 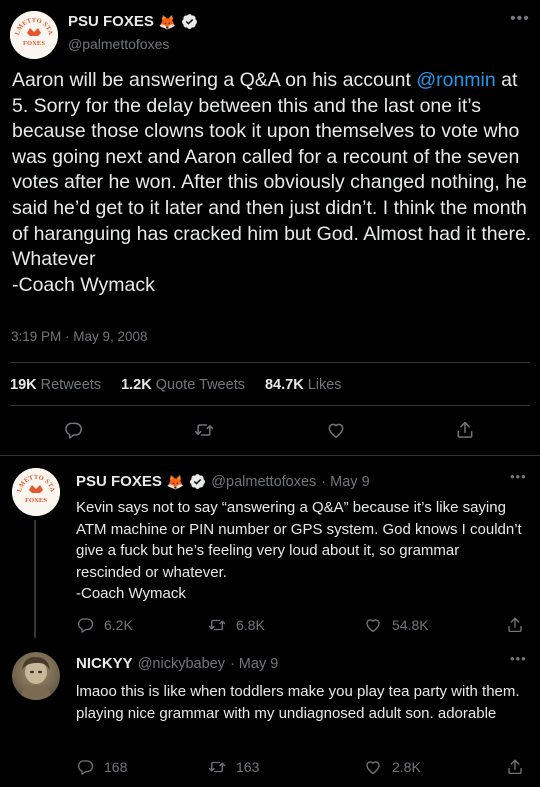 I want to click on reply-count: 168, so click(x=116, y=767).